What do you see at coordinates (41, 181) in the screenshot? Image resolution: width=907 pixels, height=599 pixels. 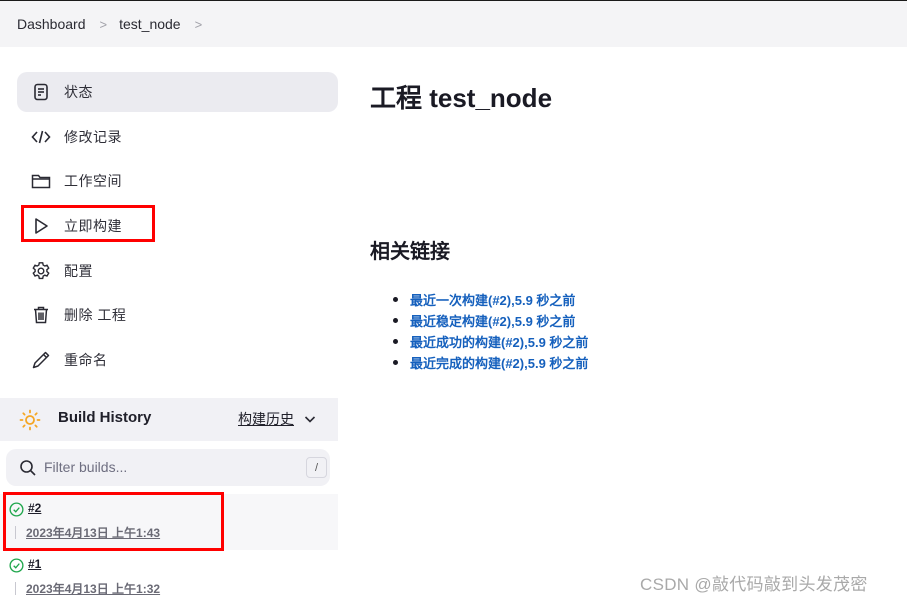 I see `folder-icon` at bounding box center [41, 181].